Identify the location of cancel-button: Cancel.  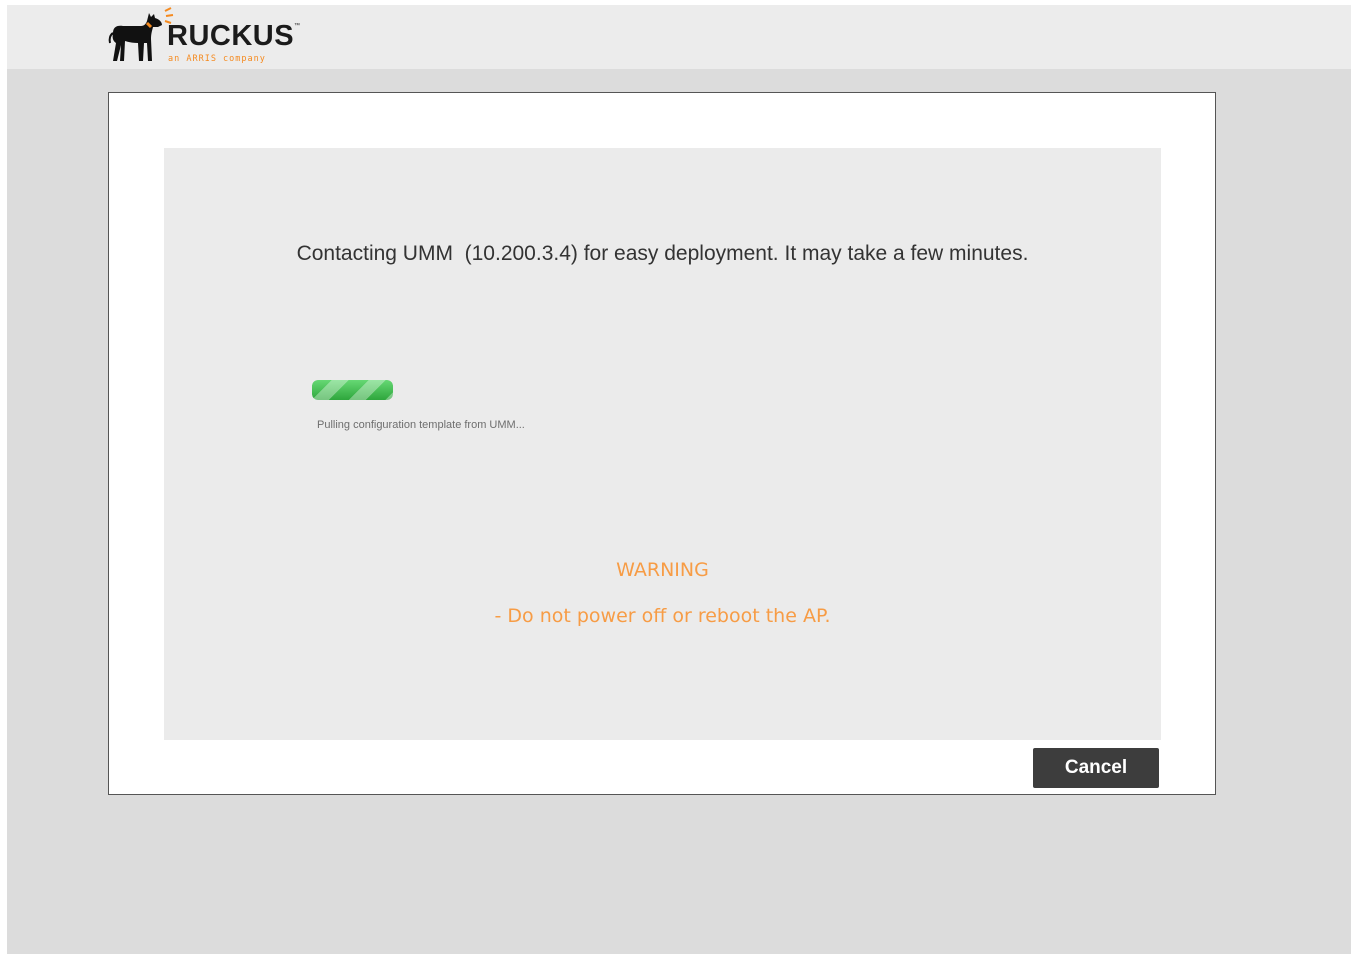
(1096, 768).